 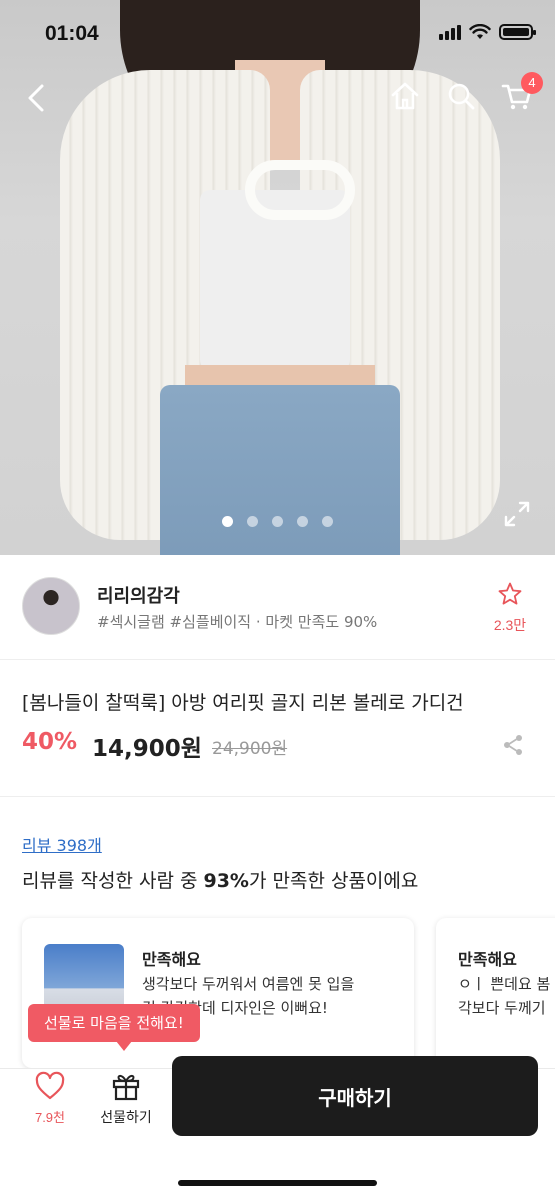 I want to click on signal-icon, so click(x=450, y=32).